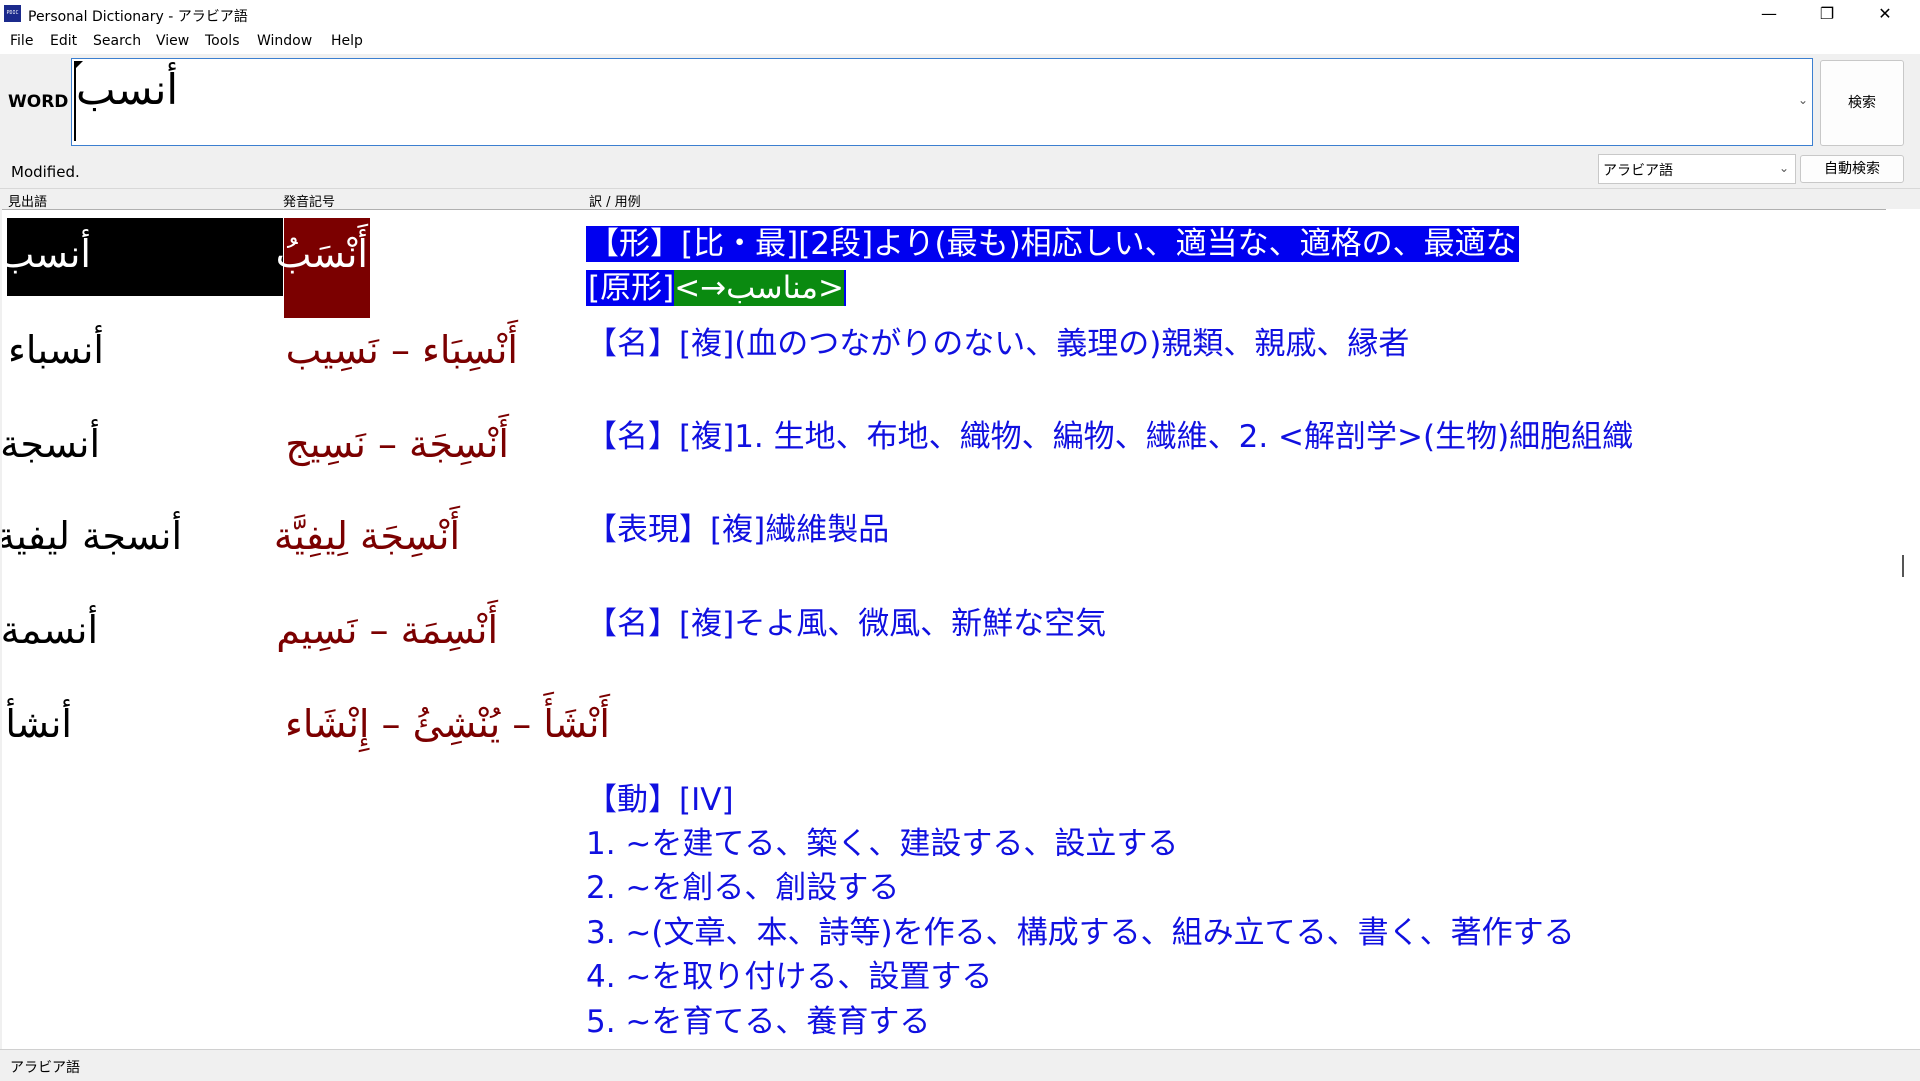  What do you see at coordinates (397, 444) in the screenshot?
I see `list-item-pronunciation: أَنْسِجَة – نَسِيج` at bounding box center [397, 444].